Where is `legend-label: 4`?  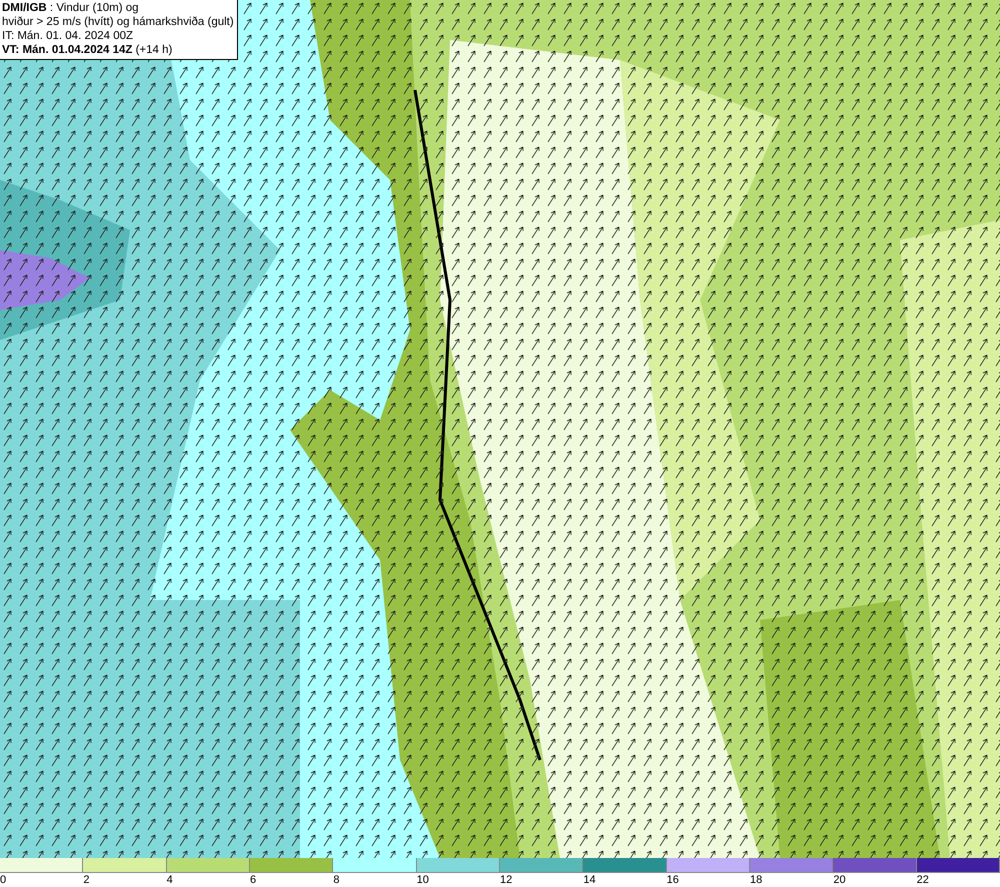 legend-label: 4 is located at coordinates (169, 880).